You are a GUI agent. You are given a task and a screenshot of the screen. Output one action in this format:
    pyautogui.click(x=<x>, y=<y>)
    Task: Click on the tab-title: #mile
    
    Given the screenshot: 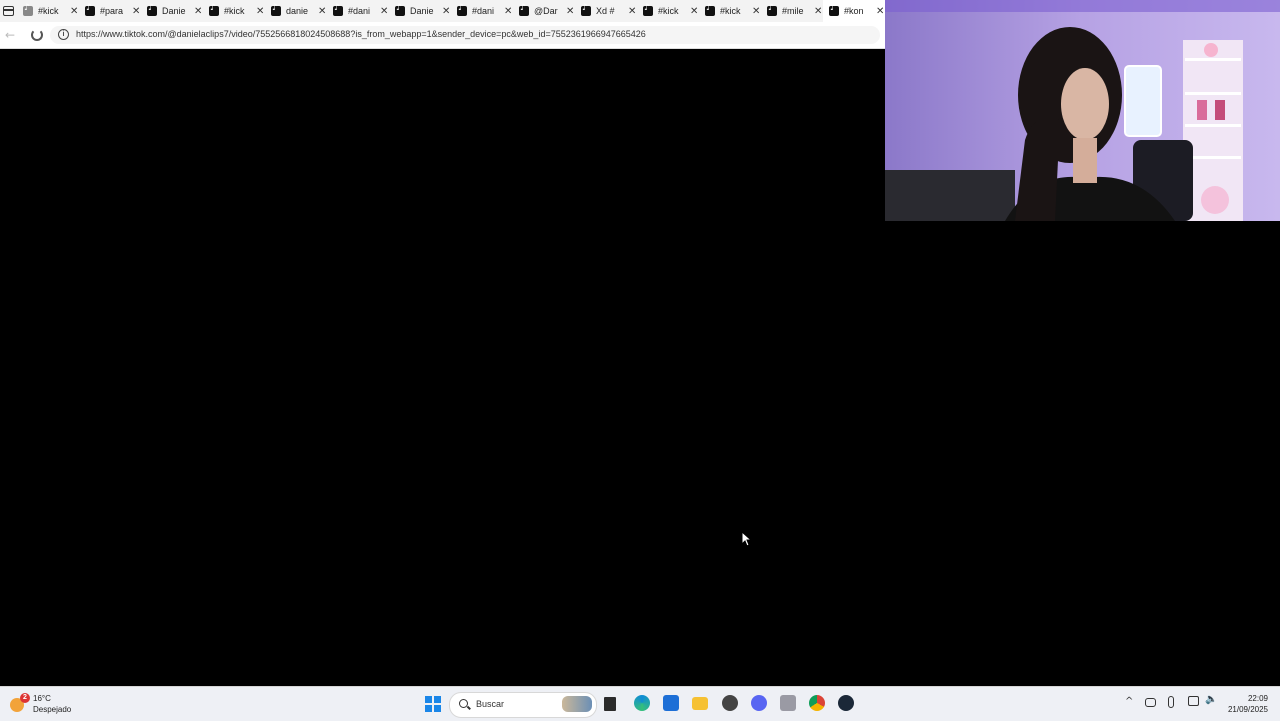 What is the action you would take?
    pyautogui.click(x=793, y=11)
    